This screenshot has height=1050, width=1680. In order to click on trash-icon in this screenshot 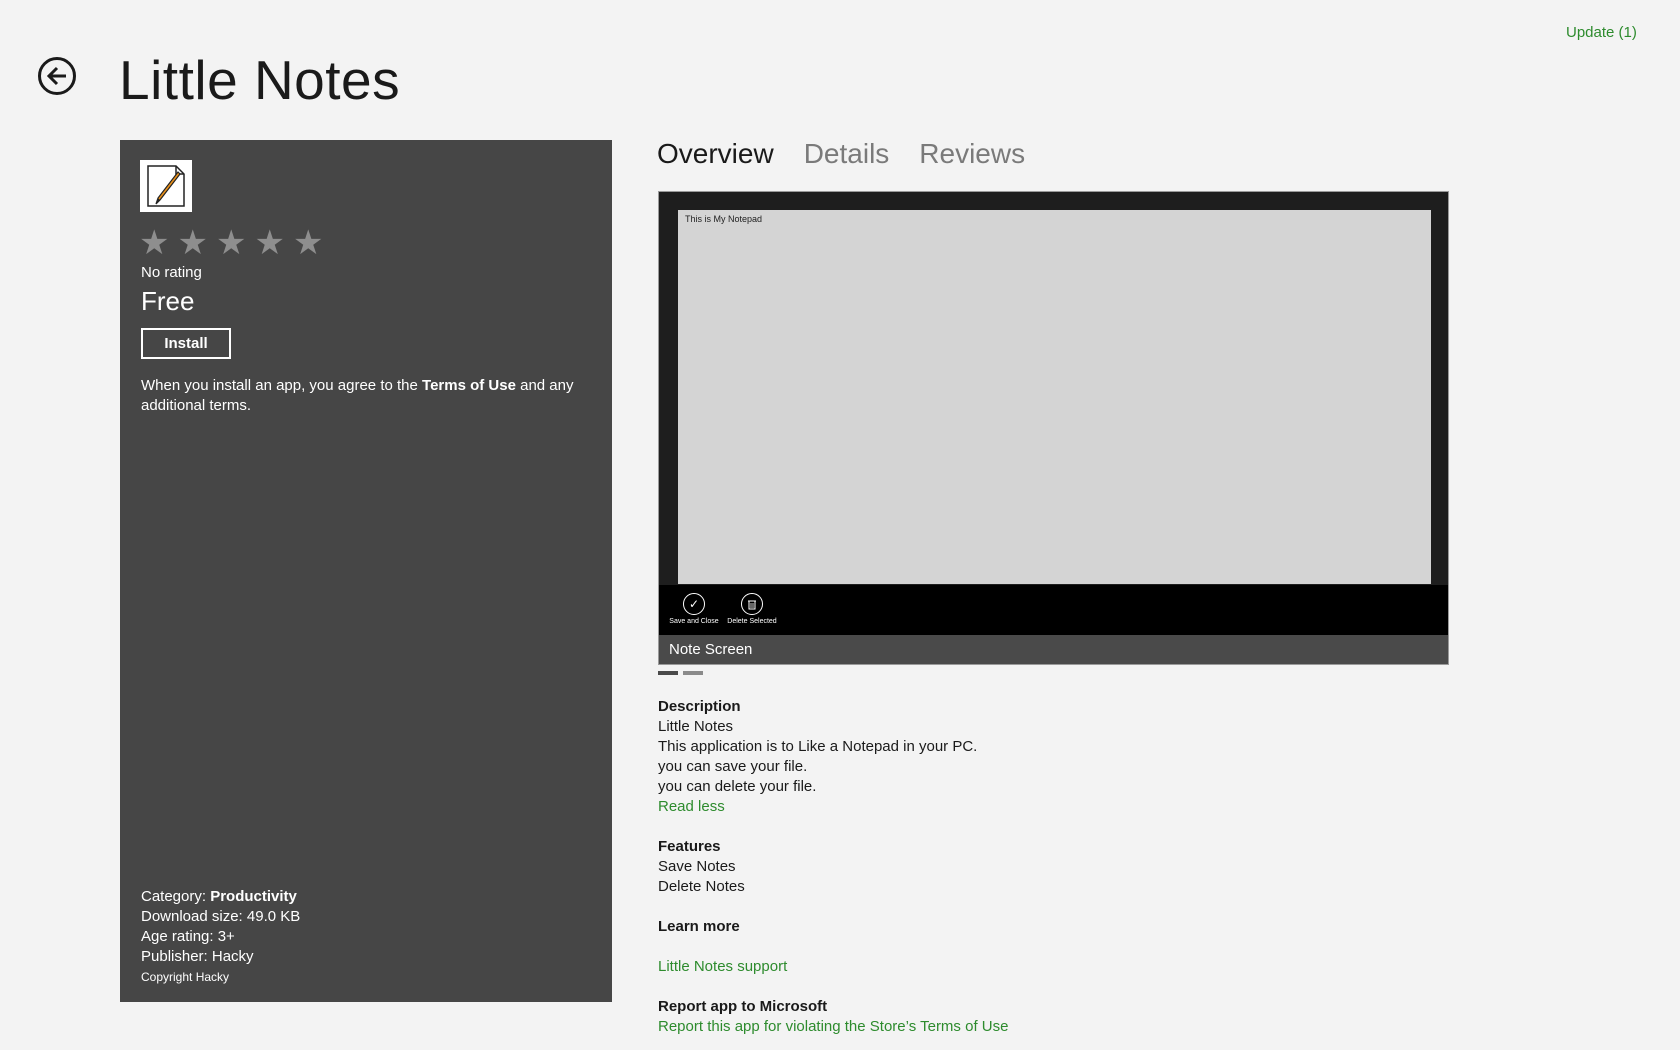, I will do `click(752, 604)`.